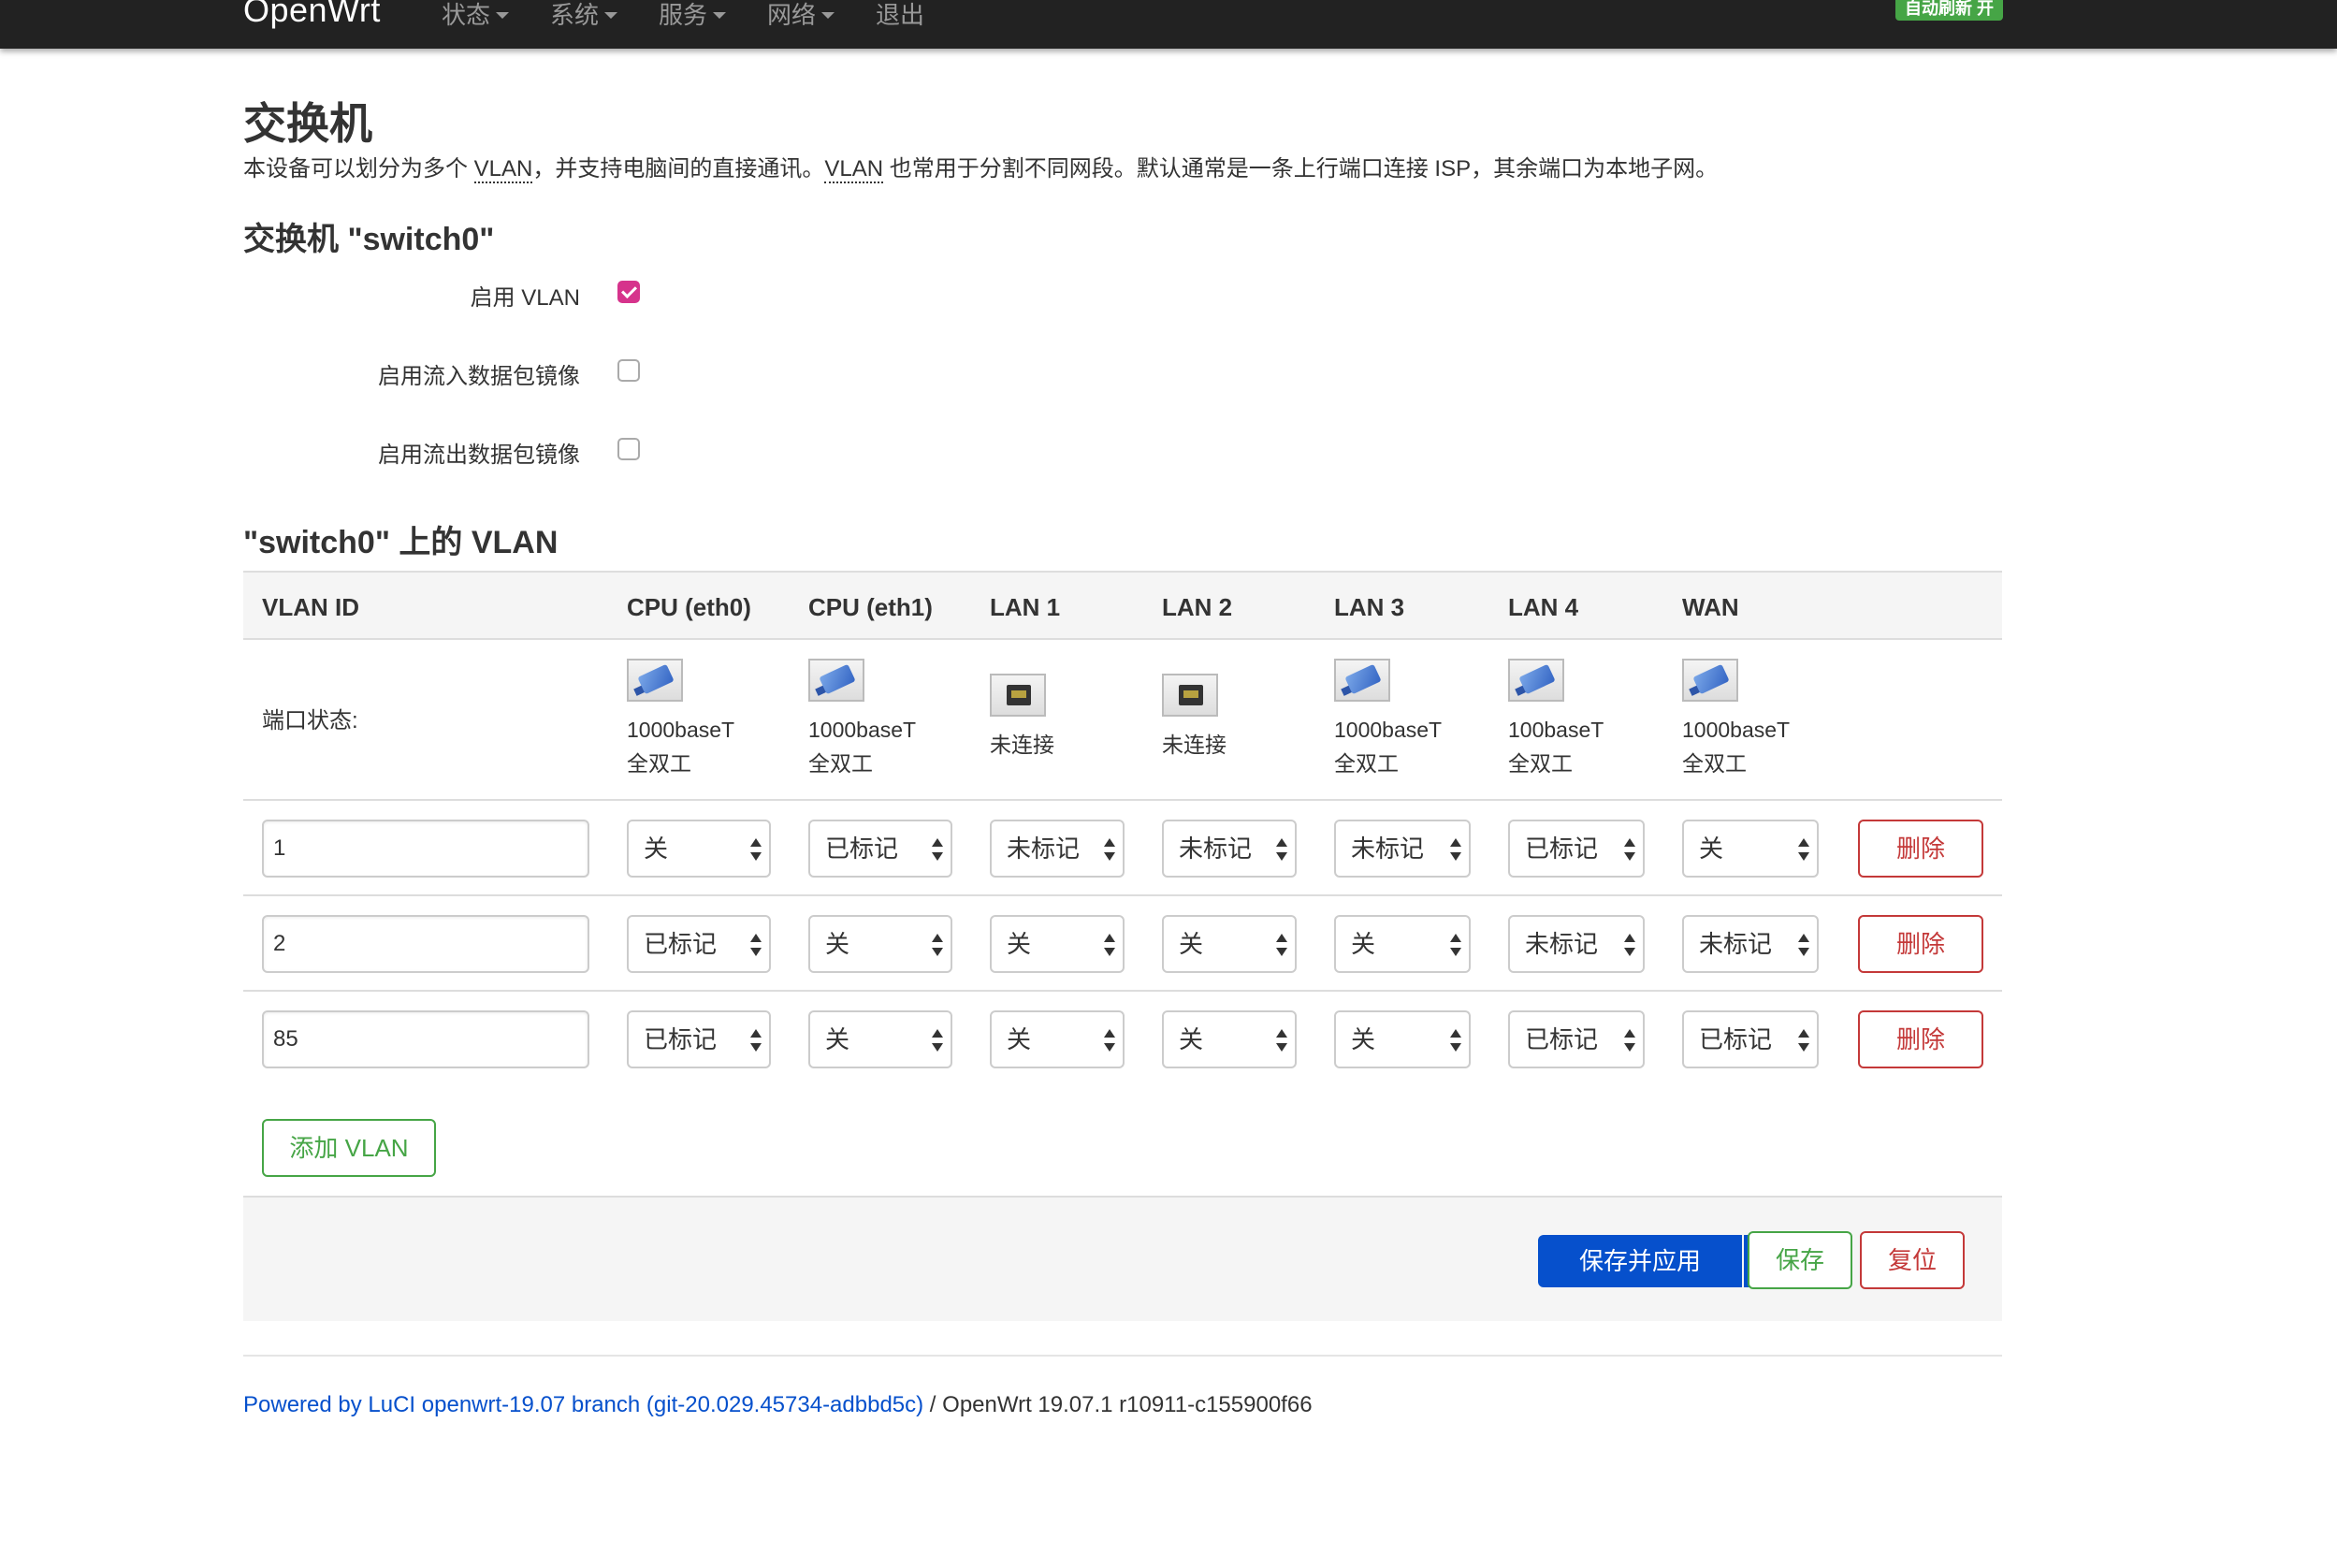  What do you see at coordinates (1118, 1404) in the screenshot?
I see `openwrt-version: / OpenWrt 19.07.1 r10911-c155900f66` at bounding box center [1118, 1404].